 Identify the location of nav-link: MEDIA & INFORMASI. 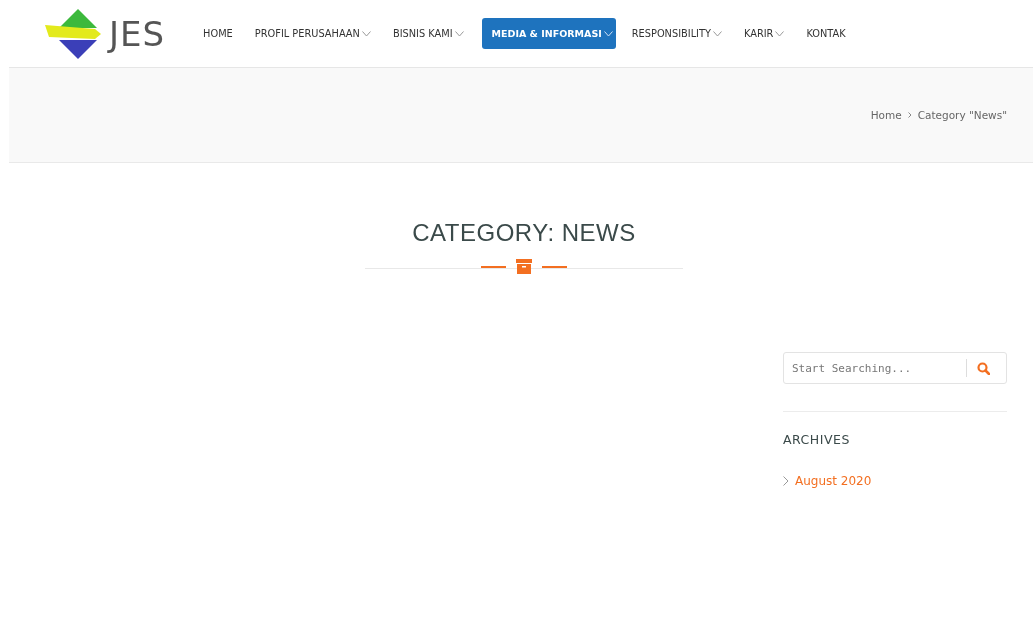
(548, 33).